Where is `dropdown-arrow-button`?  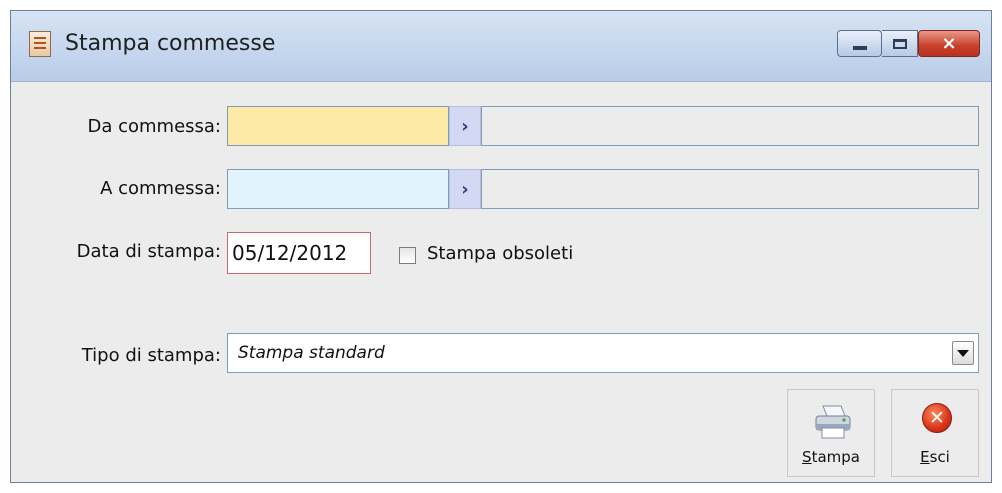 dropdown-arrow-button is located at coordinates (963, 353).